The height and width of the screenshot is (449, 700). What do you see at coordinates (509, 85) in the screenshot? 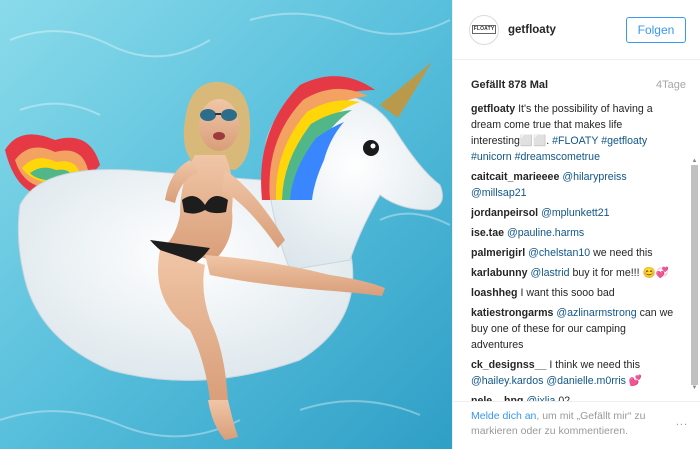
I see `likes-count: Gefällt 878 Mal` at bounding box center [509, 85].